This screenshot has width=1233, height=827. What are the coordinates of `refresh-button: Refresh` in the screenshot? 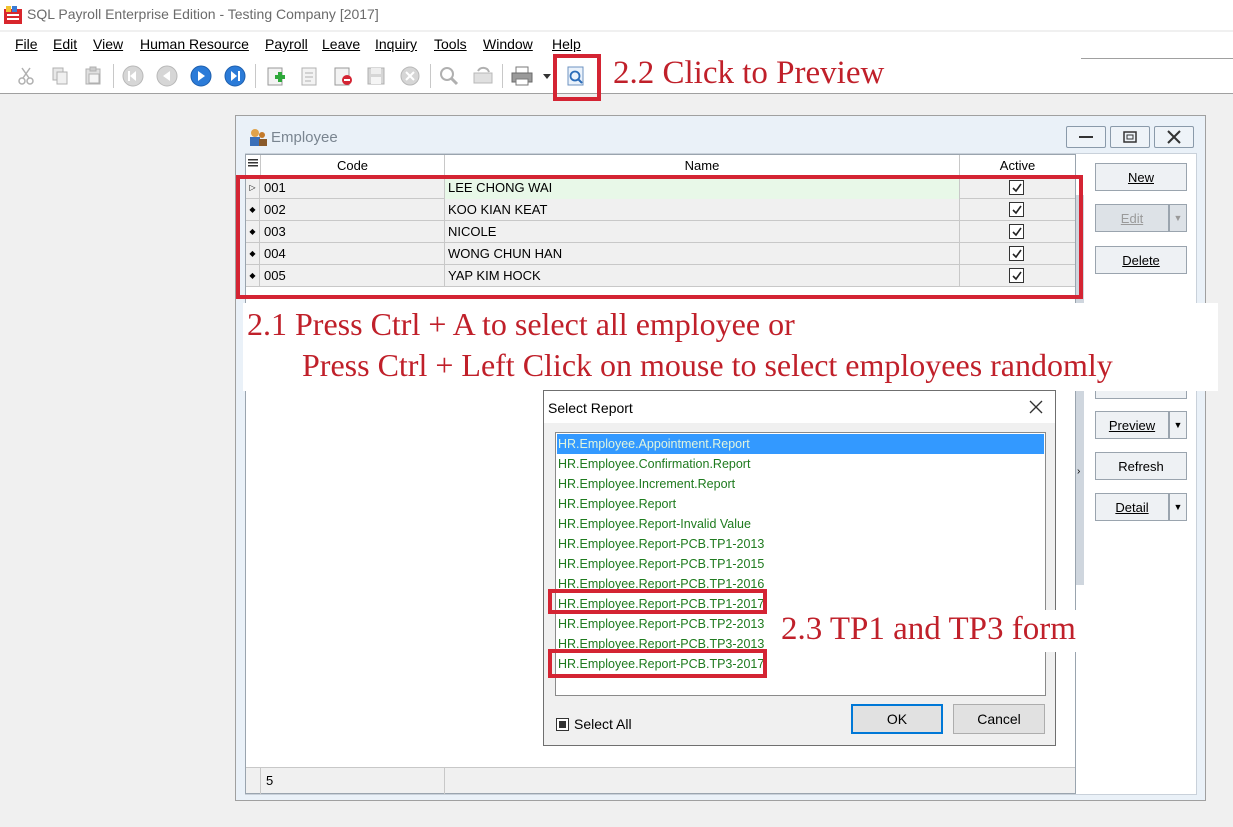 It's located at (1141, 466).